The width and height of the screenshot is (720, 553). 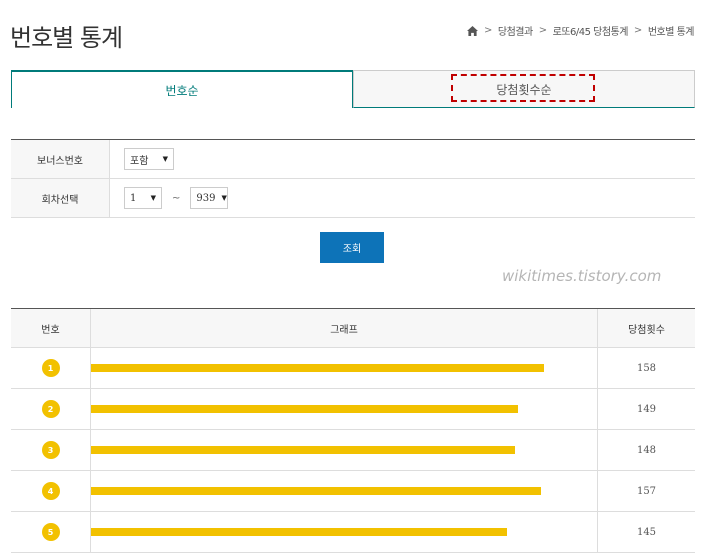 I want to click on table-row: 1 158, so click(x=353, y=368).